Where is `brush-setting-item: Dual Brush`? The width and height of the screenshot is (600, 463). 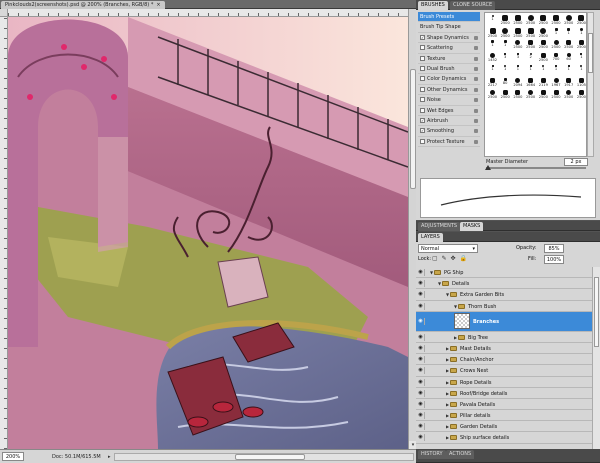
brush-setting-item: Dual Brush is located at coordinates (449, 69).